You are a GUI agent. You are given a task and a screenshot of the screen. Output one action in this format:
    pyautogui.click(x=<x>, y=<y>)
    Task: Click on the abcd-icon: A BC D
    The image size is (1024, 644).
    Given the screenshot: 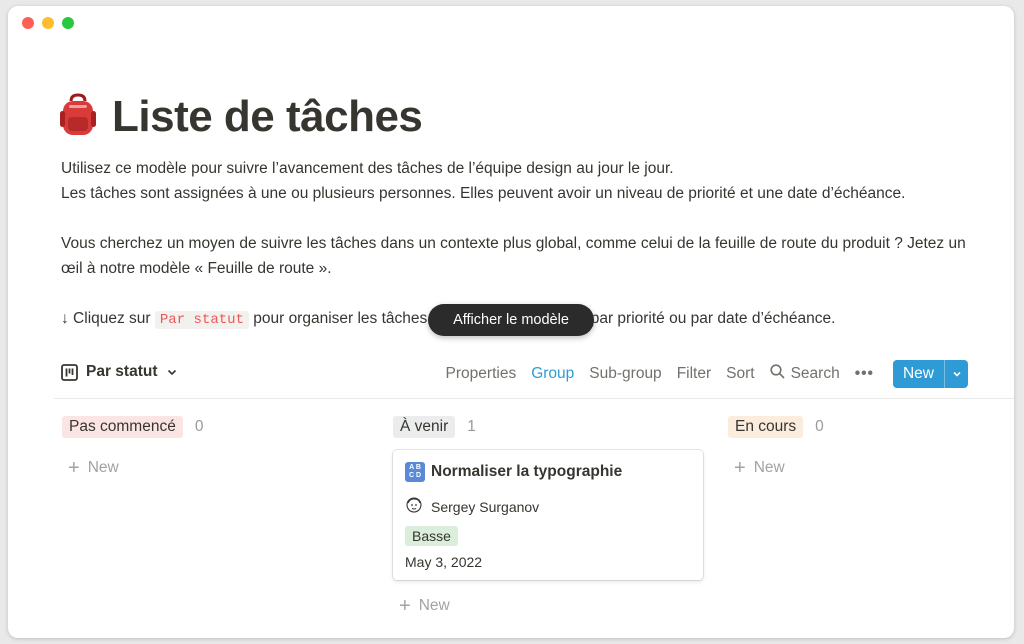 What is the action you would take?
    pyautogui.click(x=415, y=472)
    